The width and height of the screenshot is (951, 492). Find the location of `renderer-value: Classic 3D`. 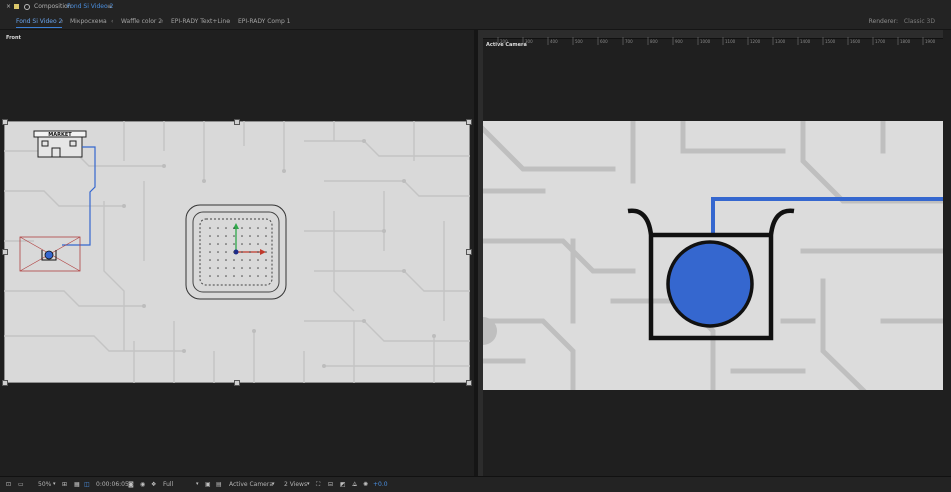

renderer-value: Classic 3D is located at coordinates (919, 21).